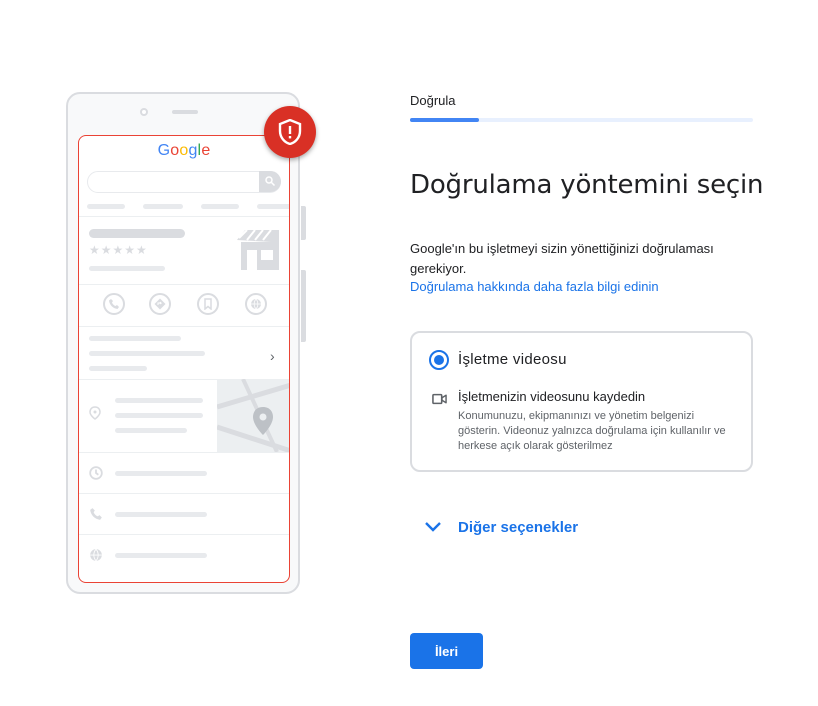 This screenshot has width=818, height=706. I want to click on verification-badge, so click(290, 132).